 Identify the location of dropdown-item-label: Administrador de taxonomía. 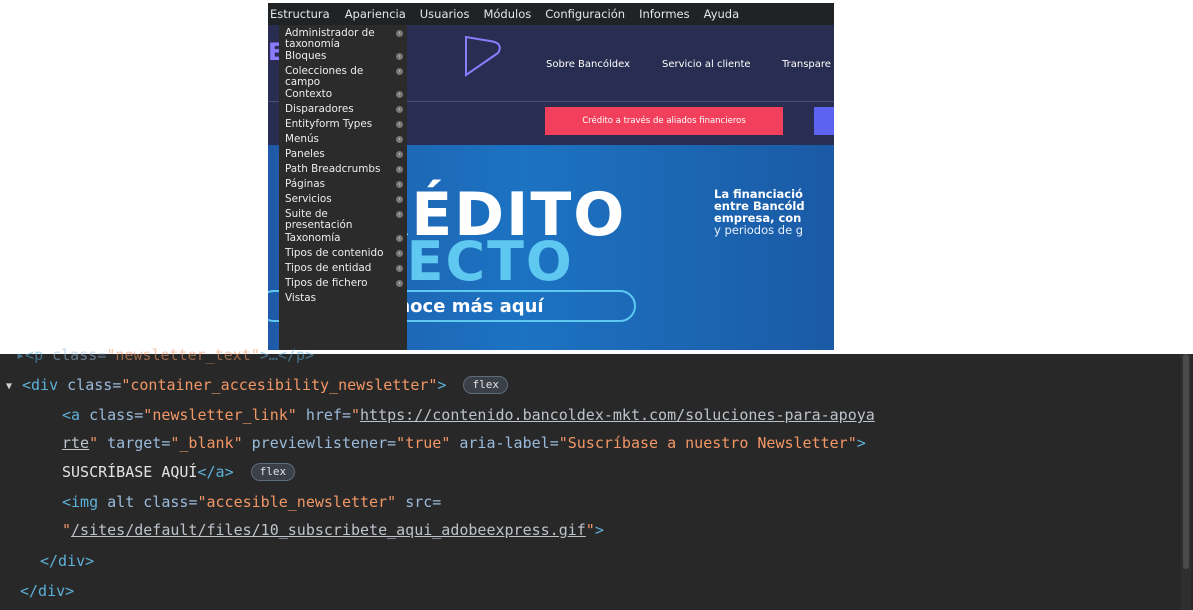
(330, 38).